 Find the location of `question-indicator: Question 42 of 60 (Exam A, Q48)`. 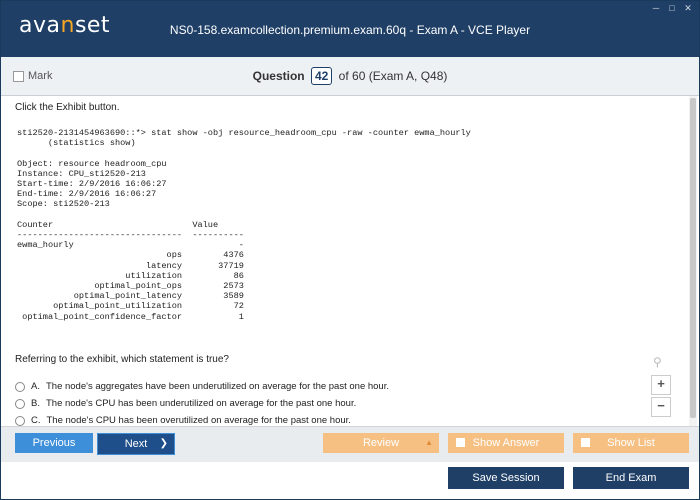

question-indicator: Question 42 of 60 (Exam A, Q48) is located at coordinates (350, 76).